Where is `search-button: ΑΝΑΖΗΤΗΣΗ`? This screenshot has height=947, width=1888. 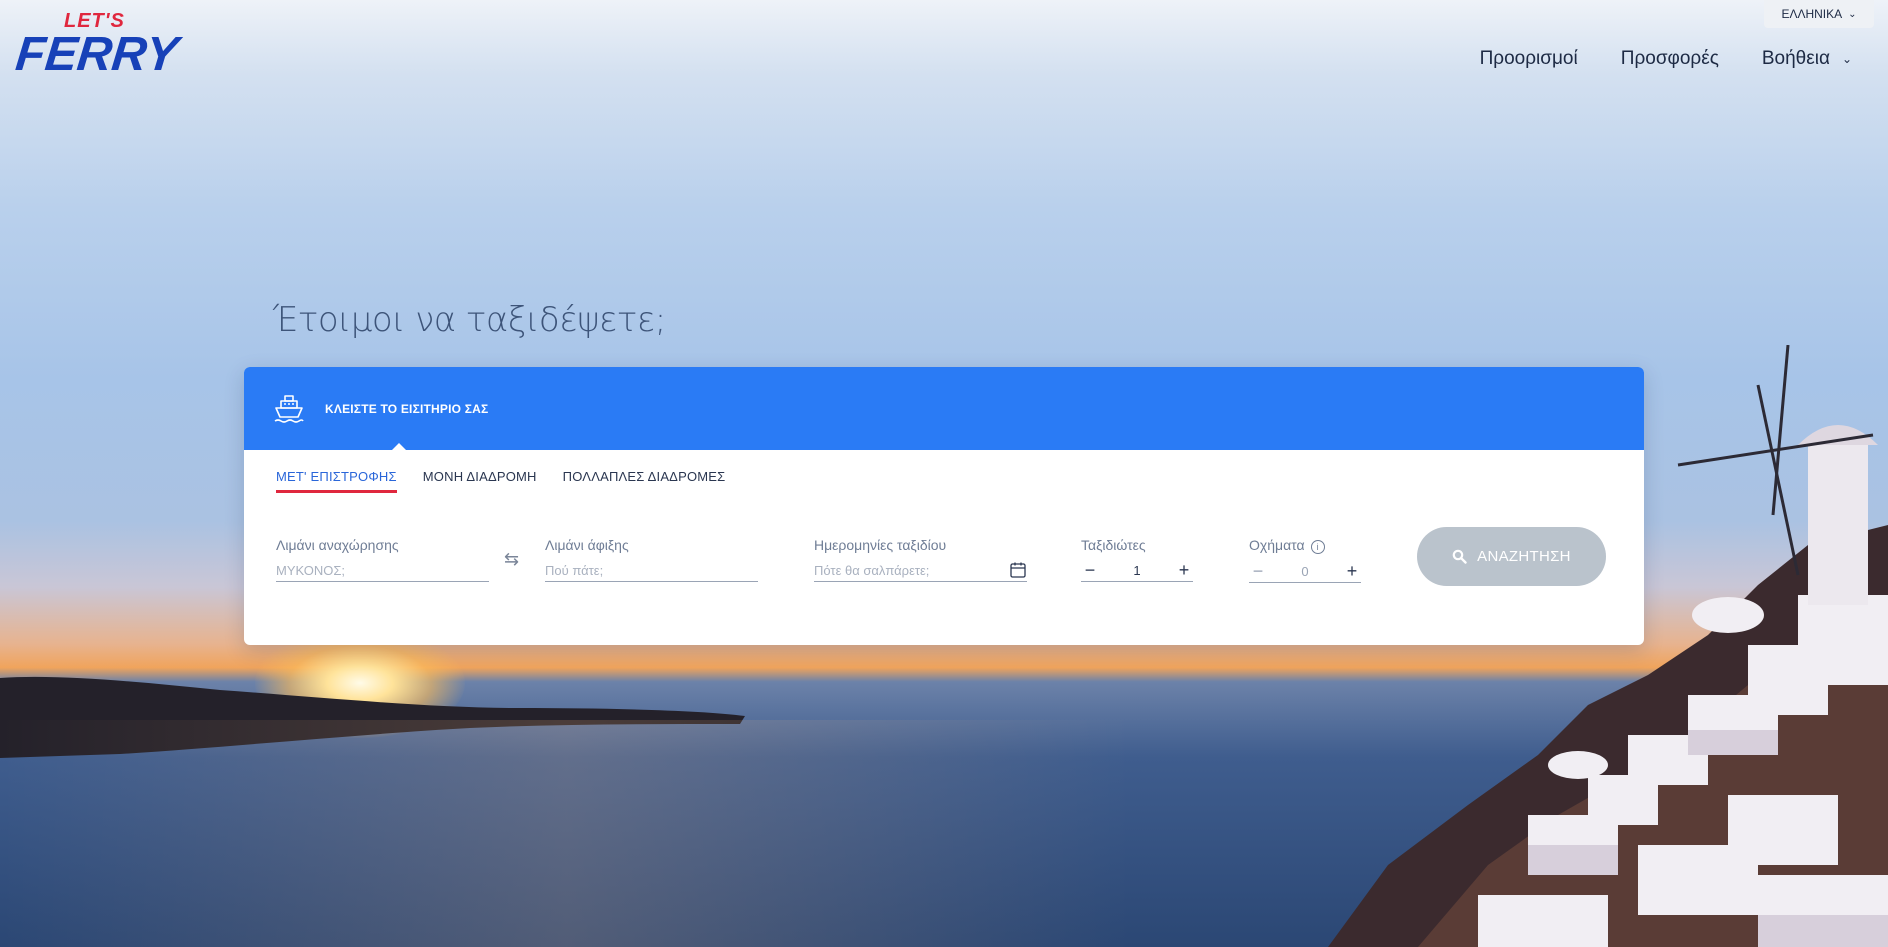 search-button: ΑΝΑΖΗΤΗΣΗ is located at coordinates (1511, 556).